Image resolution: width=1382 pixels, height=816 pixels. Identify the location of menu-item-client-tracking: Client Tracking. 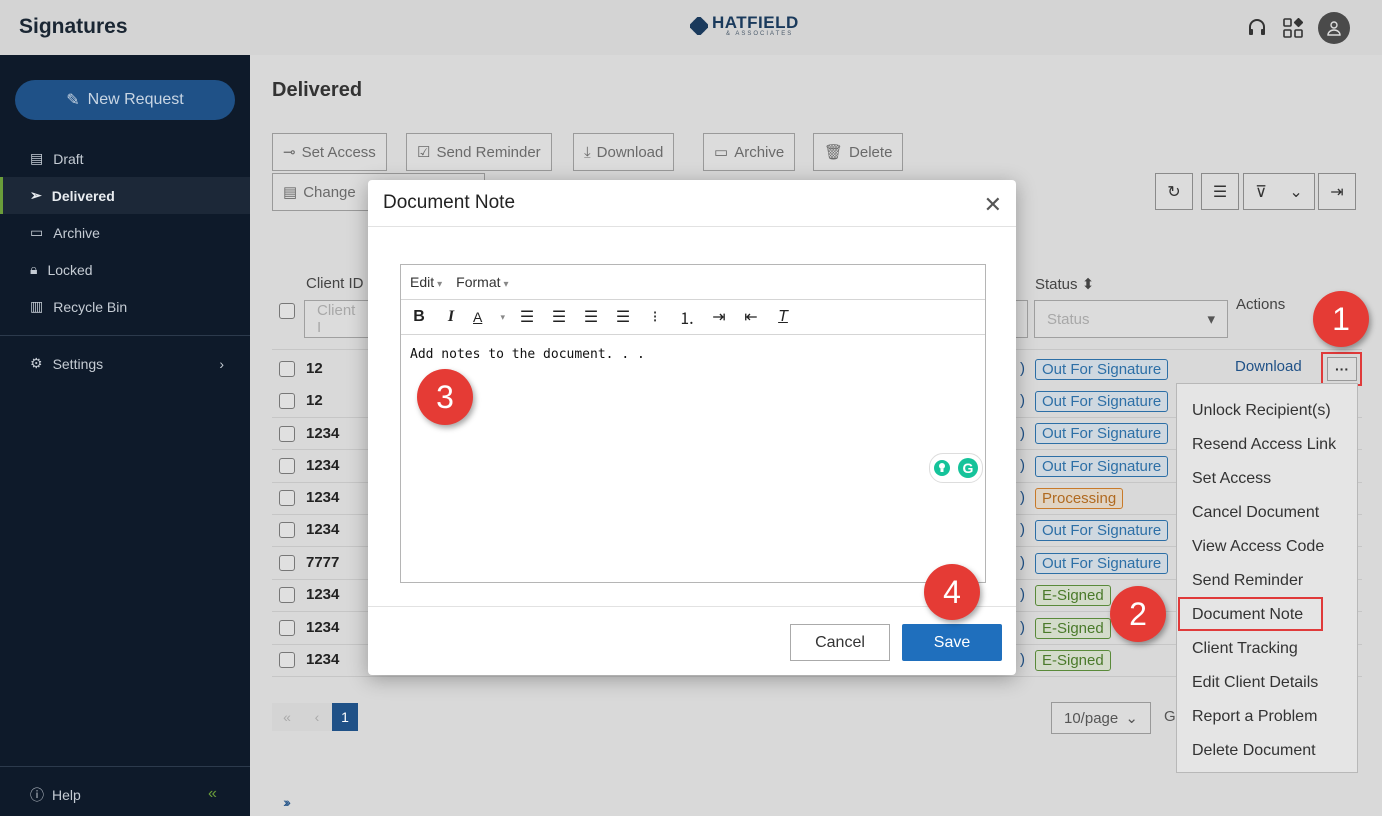
(1267, 649).